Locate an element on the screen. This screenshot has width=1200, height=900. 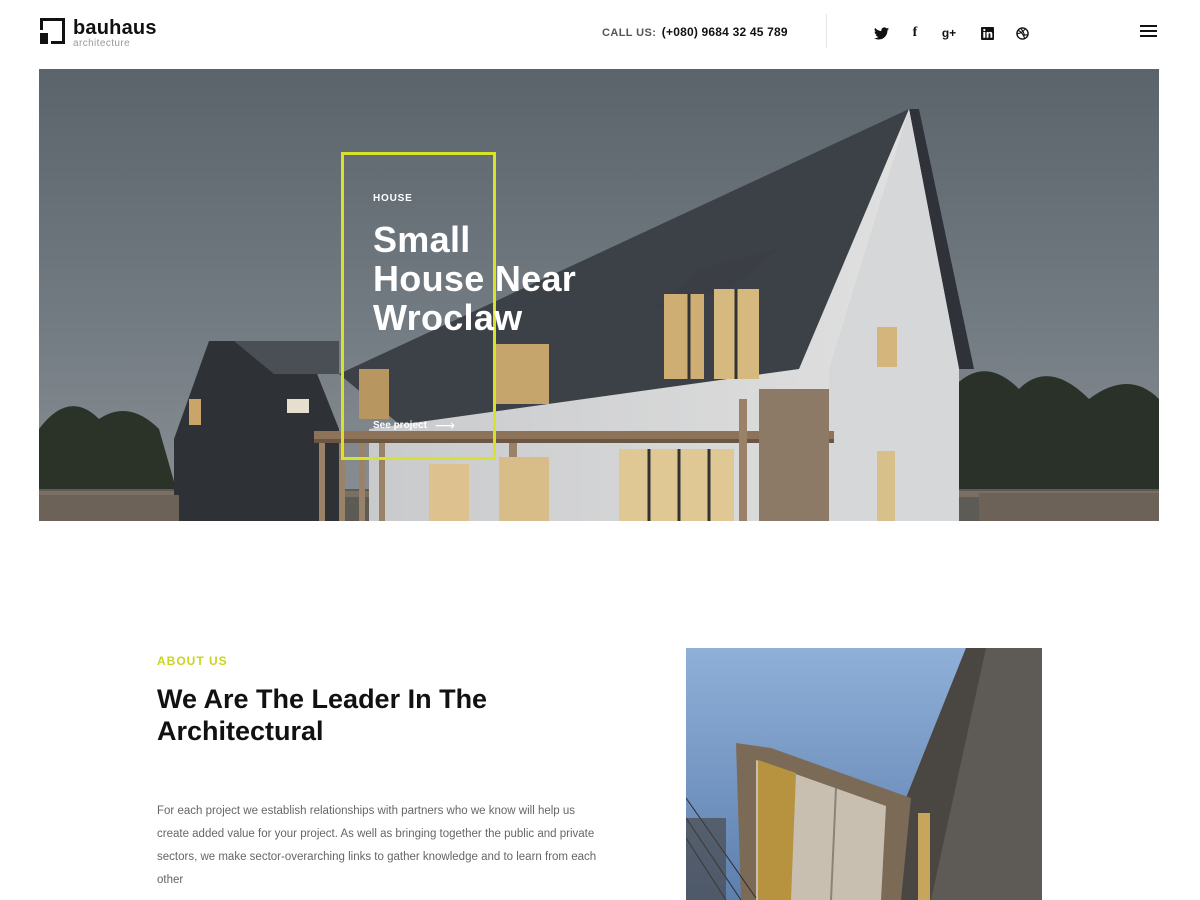
dribbble-link is located at coordinates (1022, 33).